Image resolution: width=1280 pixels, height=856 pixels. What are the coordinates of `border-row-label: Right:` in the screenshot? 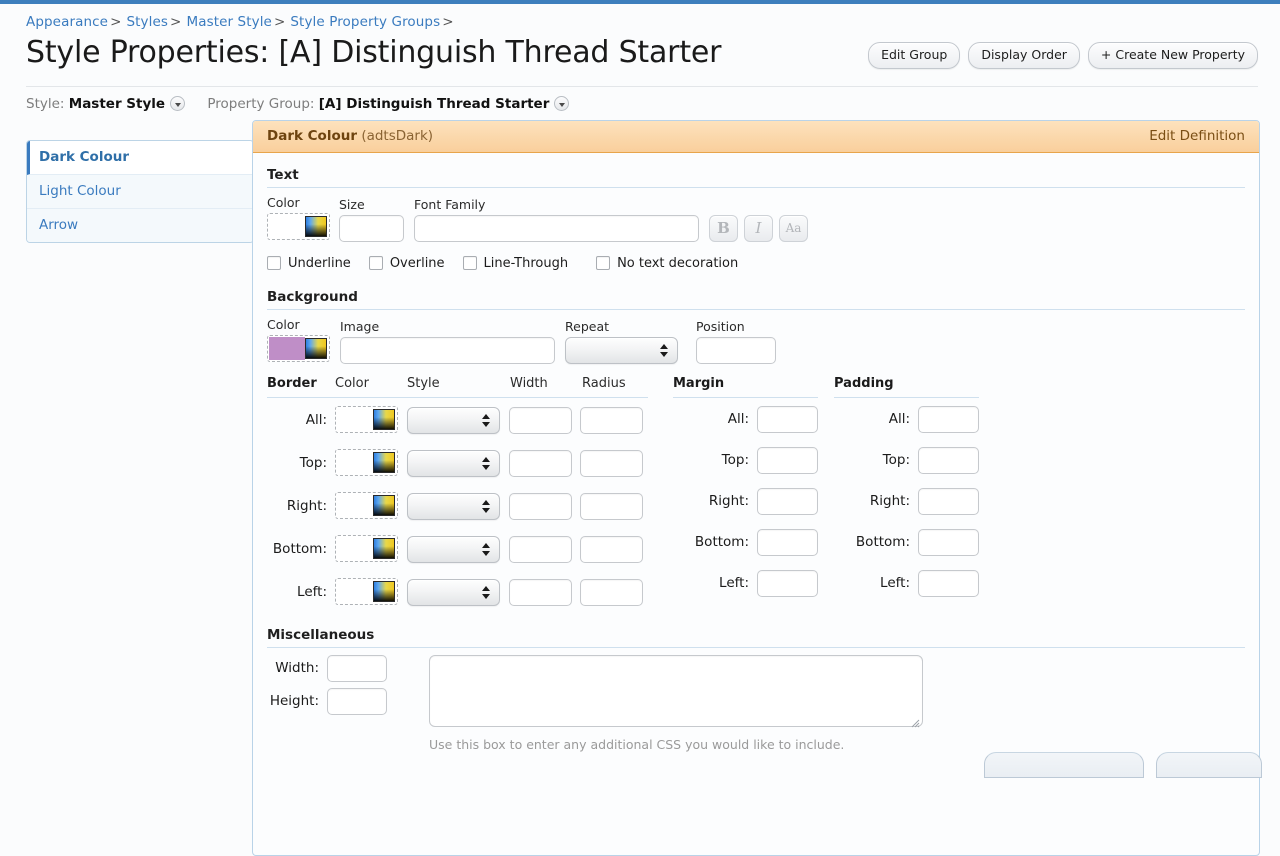 It's located at (306, 506).